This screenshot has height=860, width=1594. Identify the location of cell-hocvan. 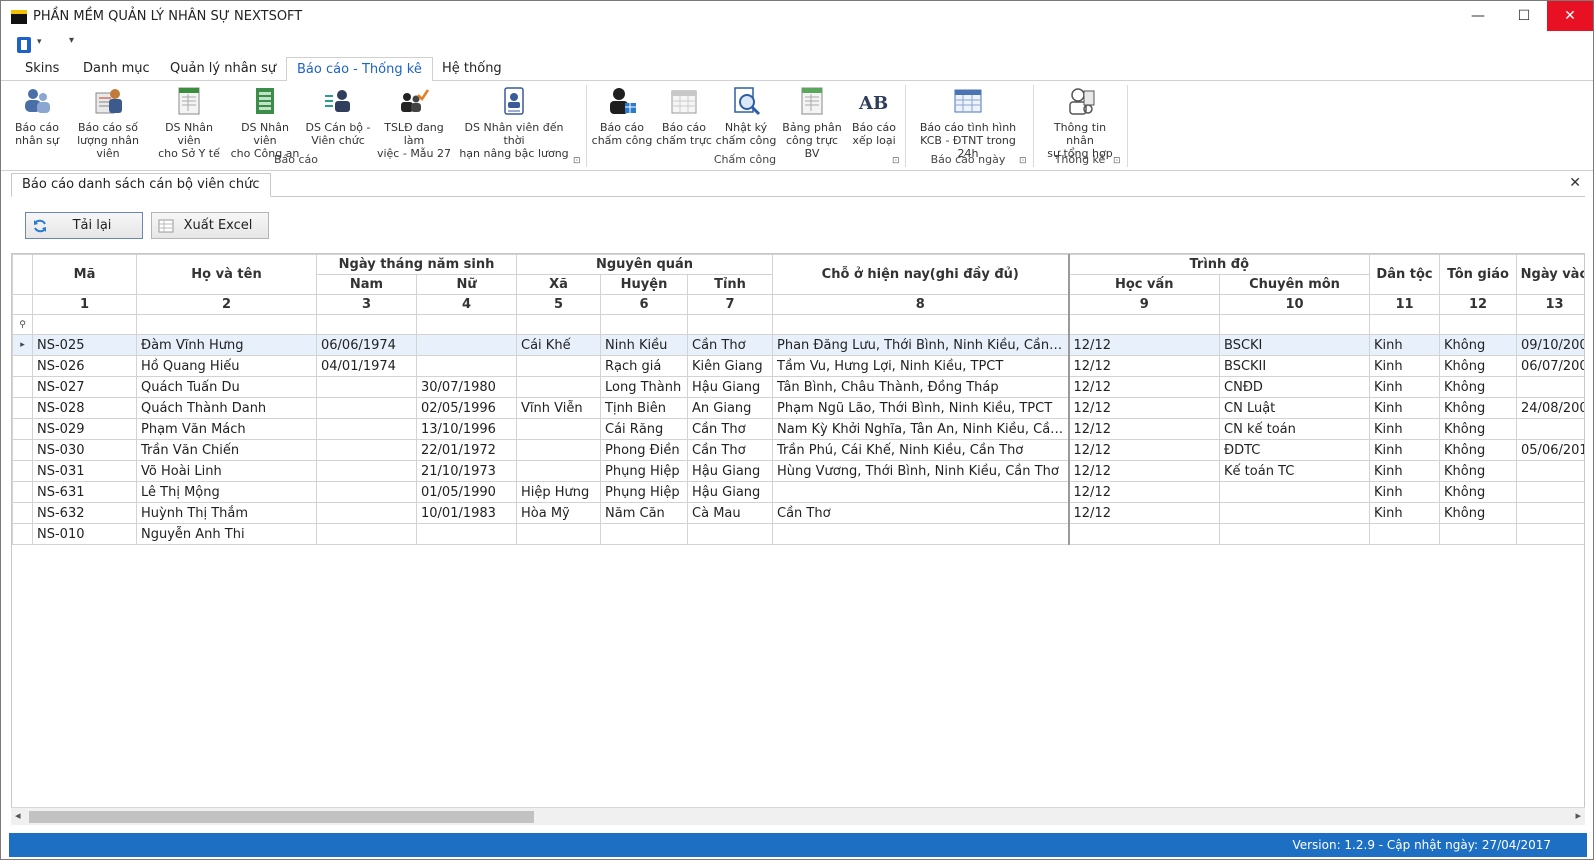
(1144, 534).